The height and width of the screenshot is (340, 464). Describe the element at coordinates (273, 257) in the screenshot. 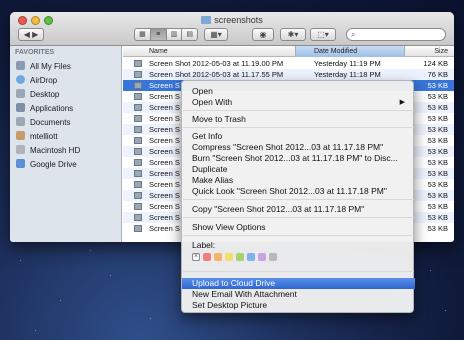

I see `label-gray` at that location.